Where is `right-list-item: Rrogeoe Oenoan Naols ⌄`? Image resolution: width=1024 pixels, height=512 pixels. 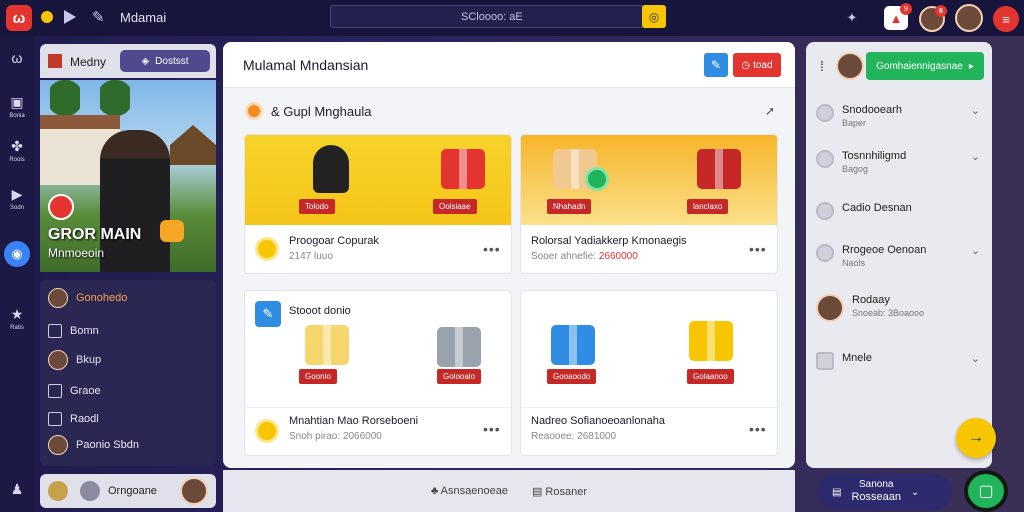
right-list-item: Rrogeoe Oenoan Naols ⌄ is located at coordinates (901, 256).